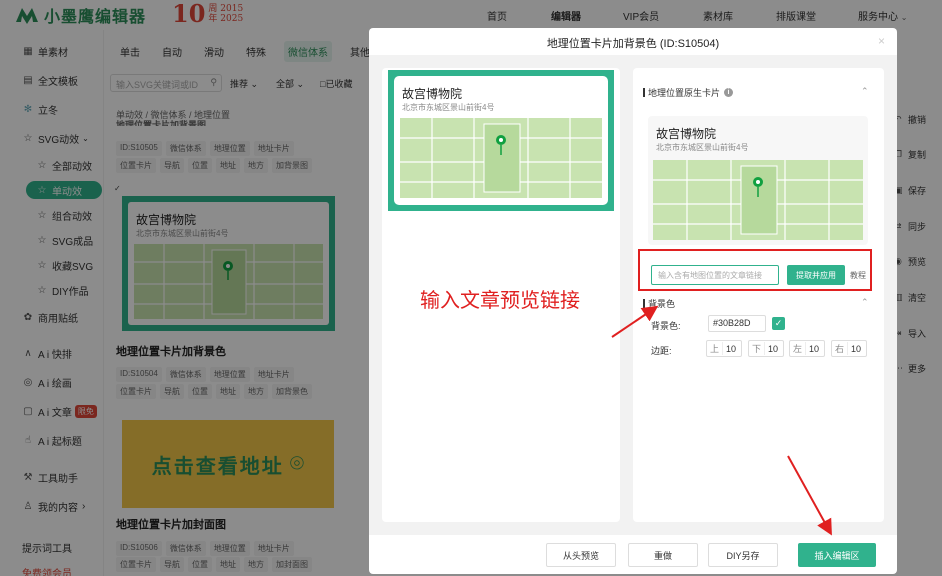 This screenshot has width=942, height=576. I want to click on dialog-footer: 从头预览 重做 DIY另存 插入编辑区, so click(633, 554).